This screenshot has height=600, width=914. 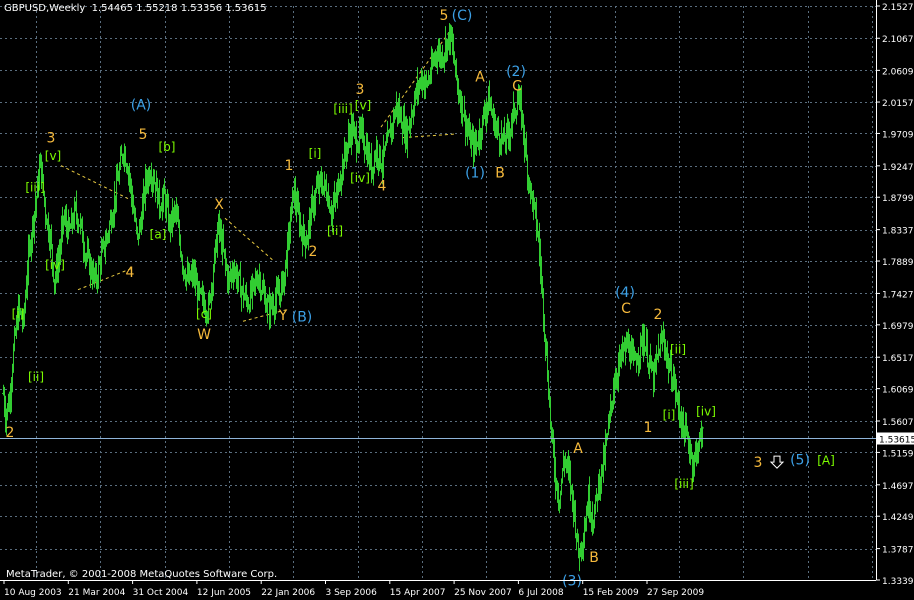 What do you see at coordinates (179, 8) in the screenshot?
I see `ohlc-values: 1.54465 1.55218 1.53356 1.53615` at bounding box center [179, 8].